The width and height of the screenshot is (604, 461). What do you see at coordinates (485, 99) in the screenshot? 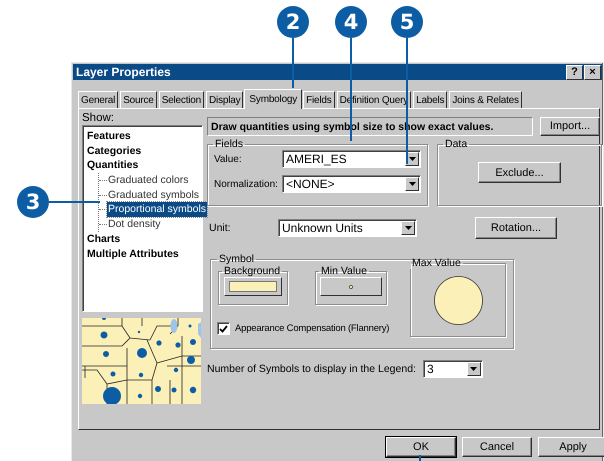
I see `tab: Joins & Relates` at bounding box center [485, 99].